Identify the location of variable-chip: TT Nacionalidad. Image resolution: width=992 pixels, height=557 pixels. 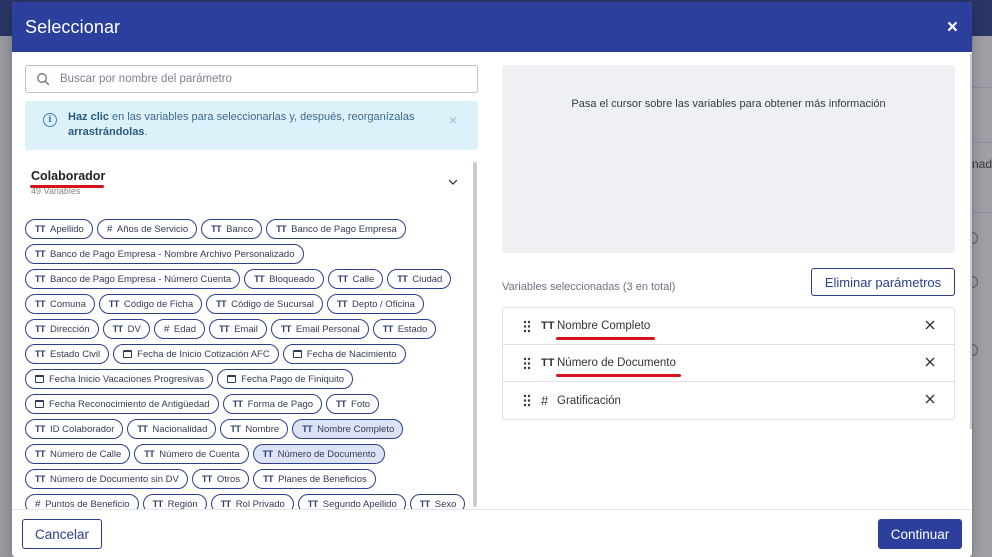
(172, 429).